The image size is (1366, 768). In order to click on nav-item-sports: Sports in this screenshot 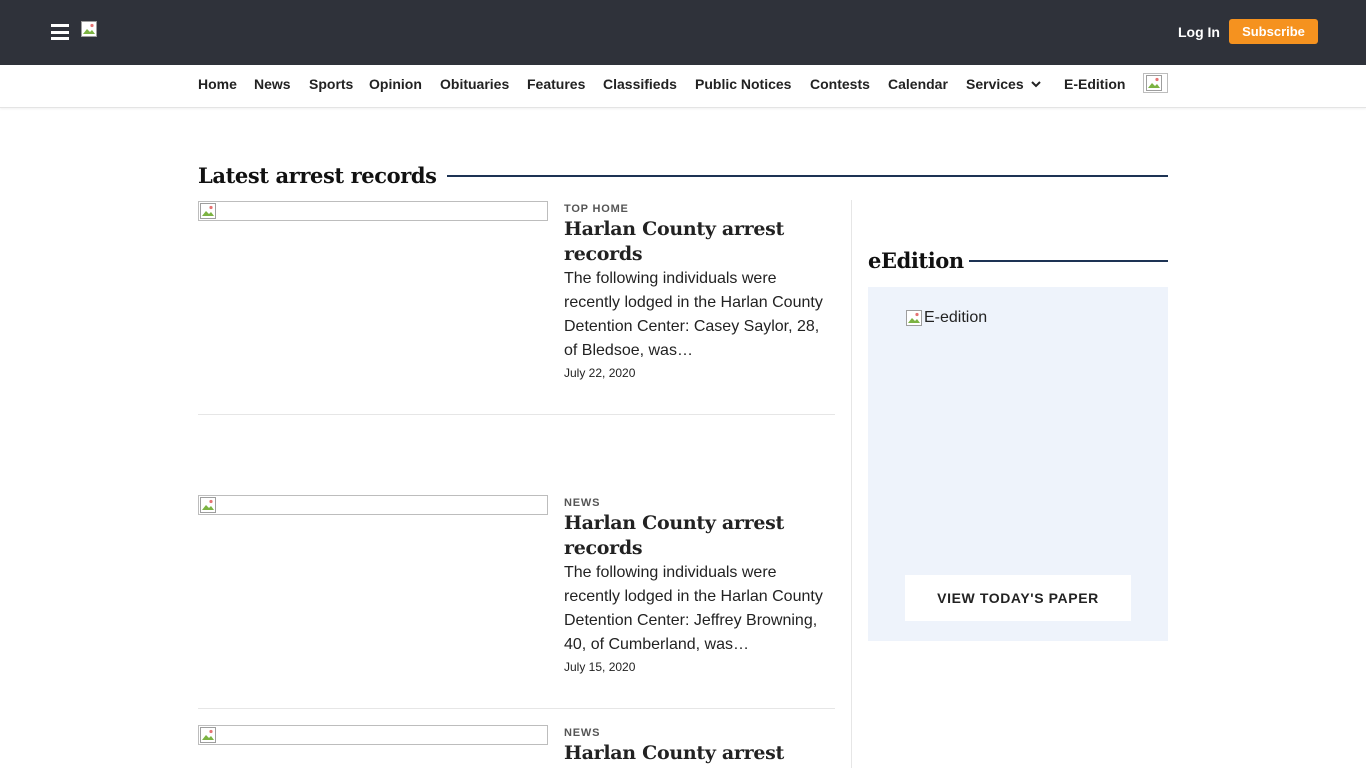, I will do `click(331, 84)`.